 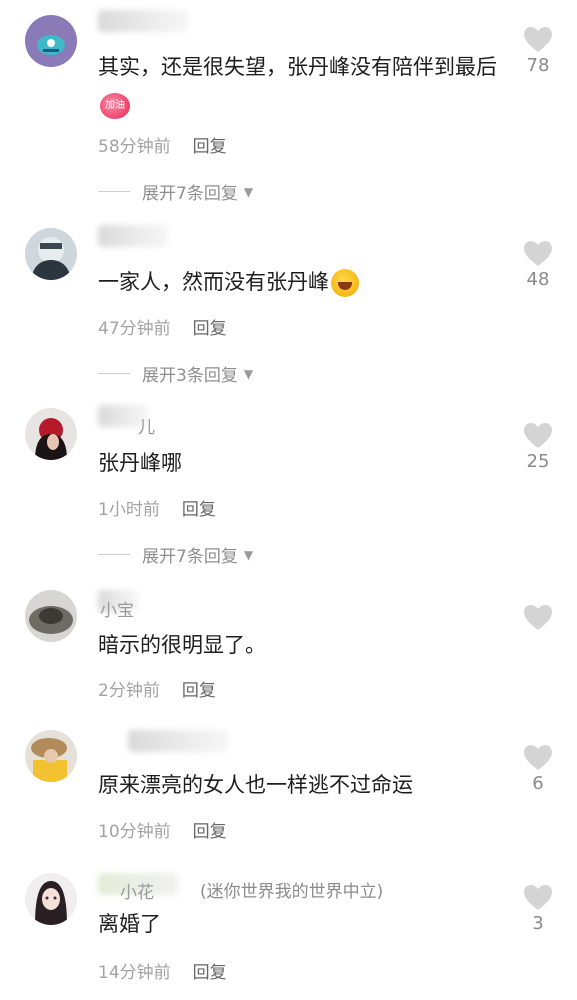 What do you see at coordinates (146, 425) in the screenshot?
I see `username: 儿` at bounding box center [146, 425].